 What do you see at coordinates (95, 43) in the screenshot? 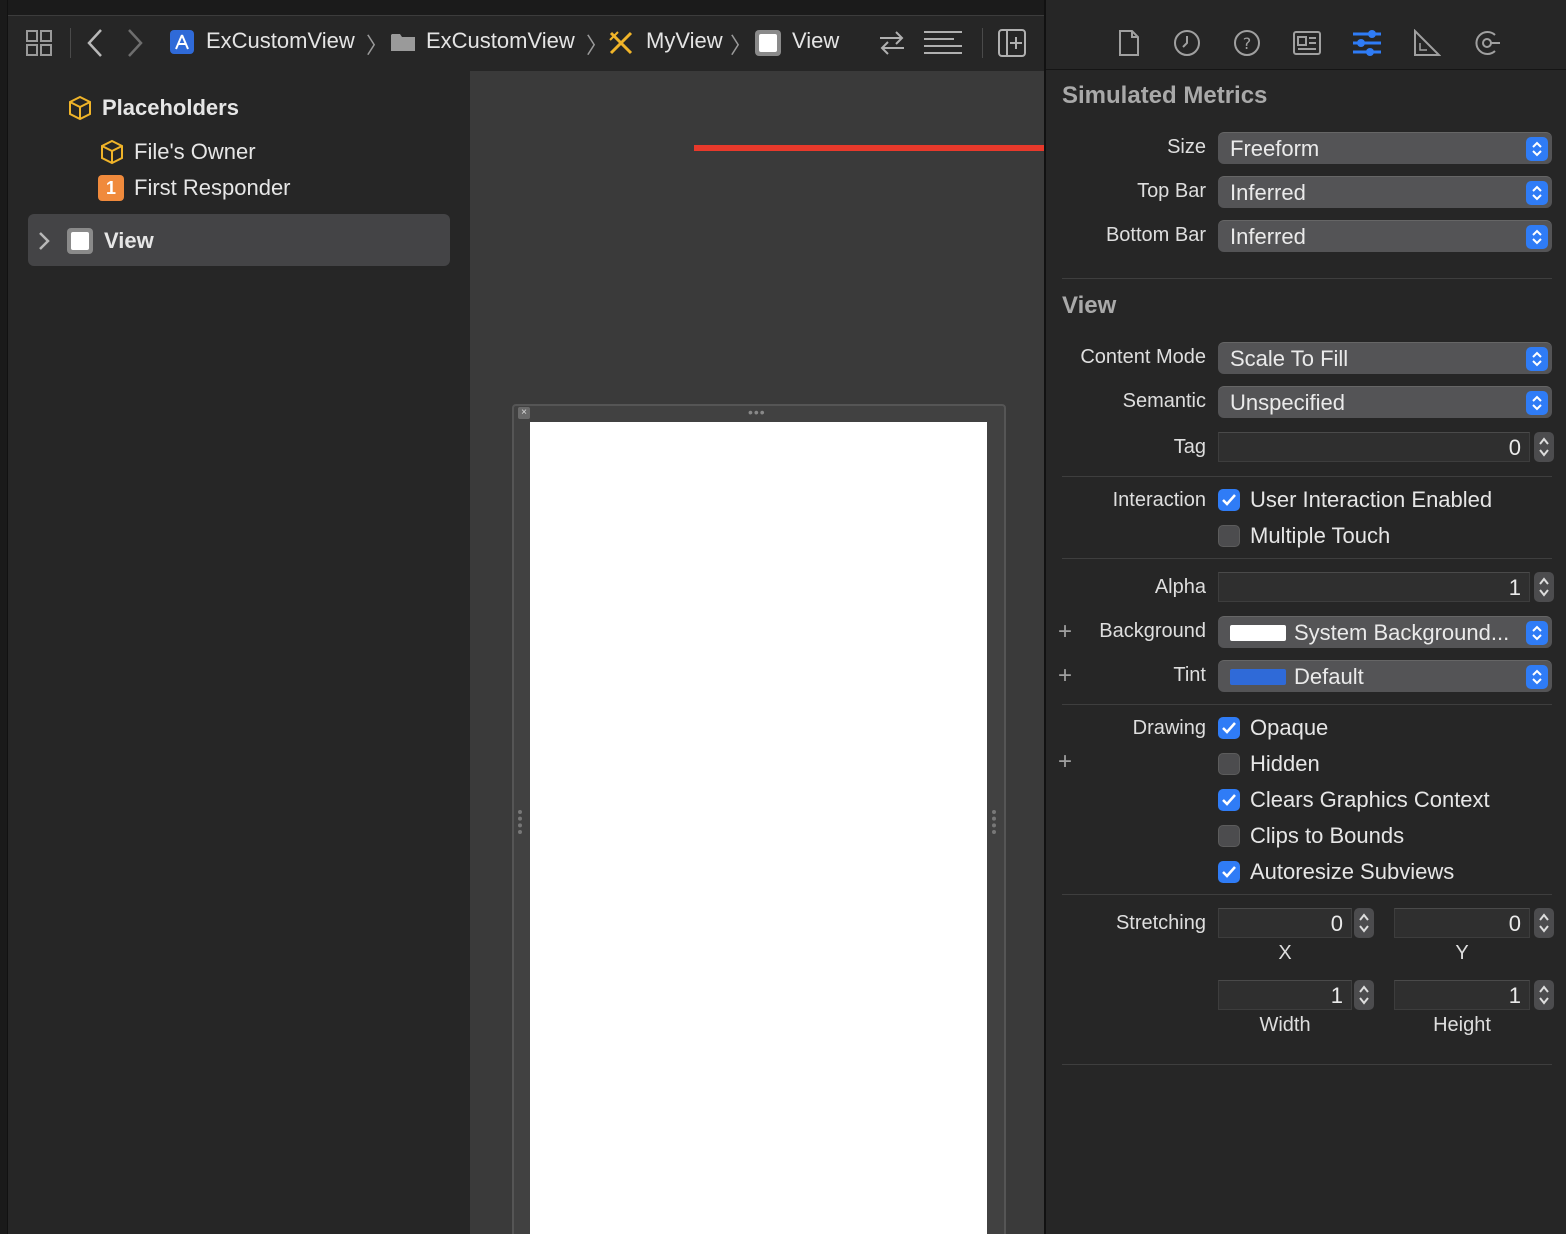
I see `back-chevron-icon` at bounding box center [95, 43].